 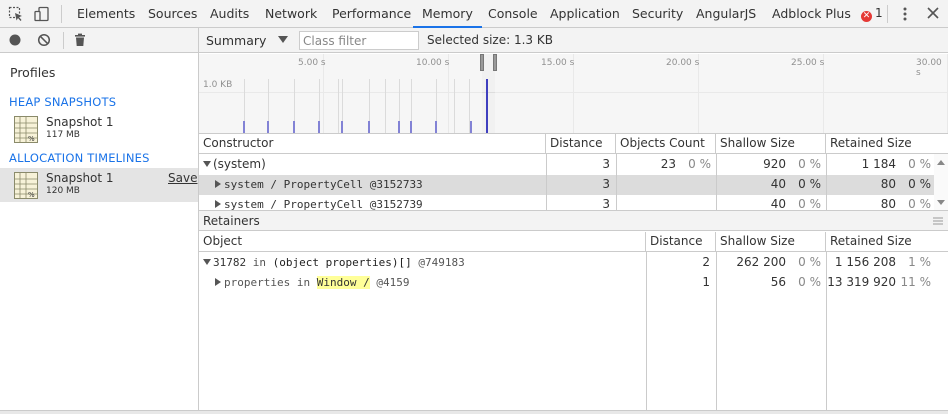 What do you see at coordinates (99, 40) in the screenshot?
I see `sidebar-toolbar` at bounding box center [99, 40].